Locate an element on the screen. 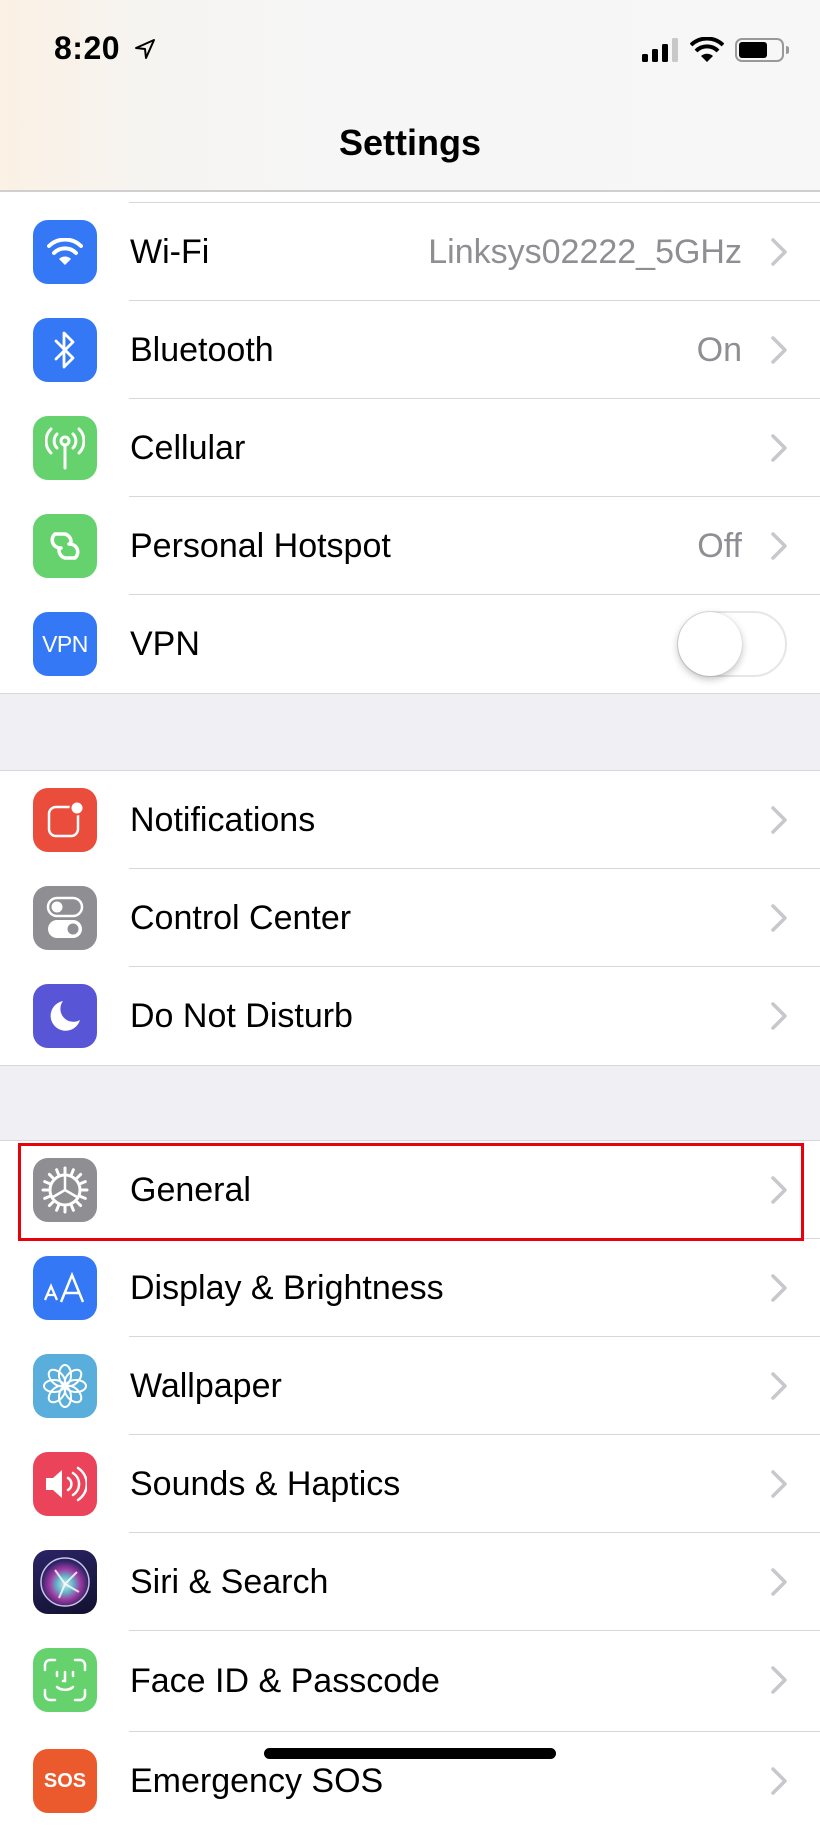  face-id-icon is located at coordinates (65, 1680).